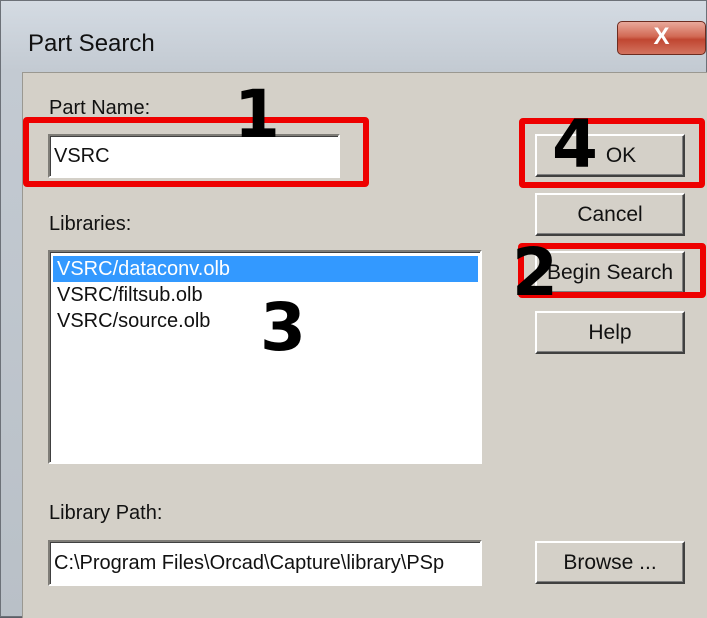 The width and height of the screenshot is (707, 618). Describe the element at coordinates (283, 327) in the screenshot. I see `annotation-3: 3` at that location.